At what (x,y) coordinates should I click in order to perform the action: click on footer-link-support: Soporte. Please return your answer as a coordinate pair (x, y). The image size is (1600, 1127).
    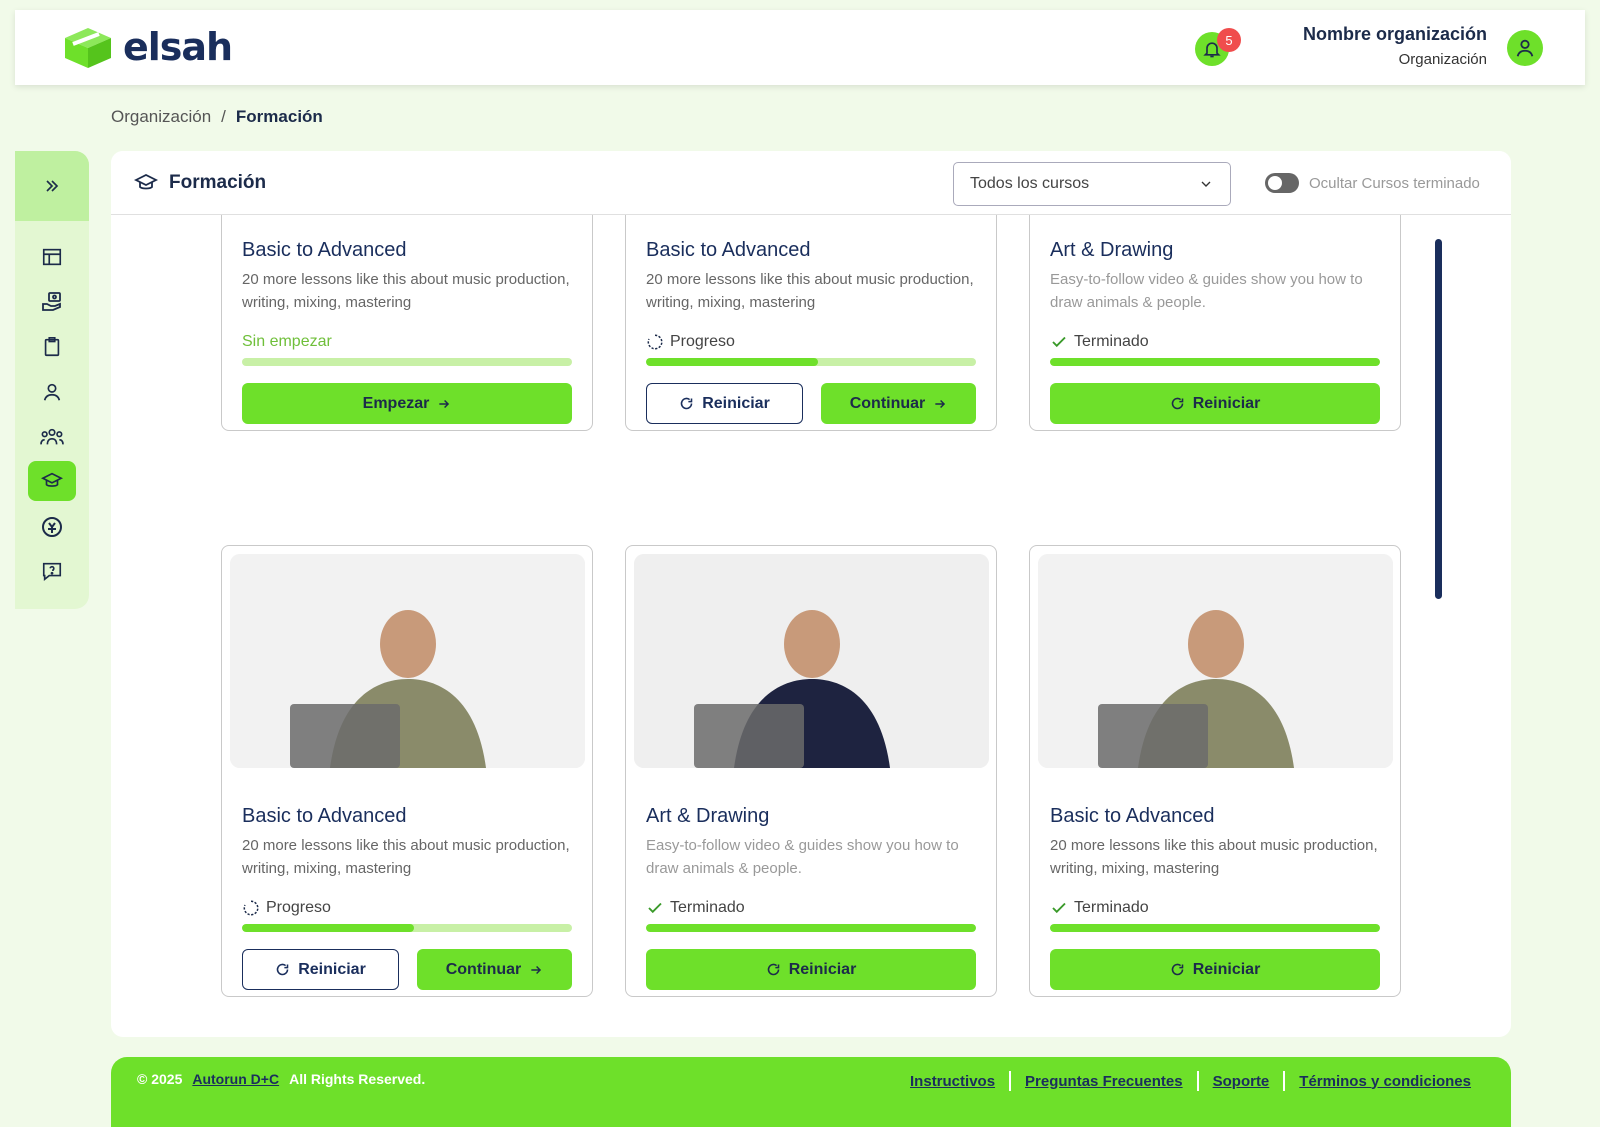
    Looking at the image, I should click on (1241, 1081).